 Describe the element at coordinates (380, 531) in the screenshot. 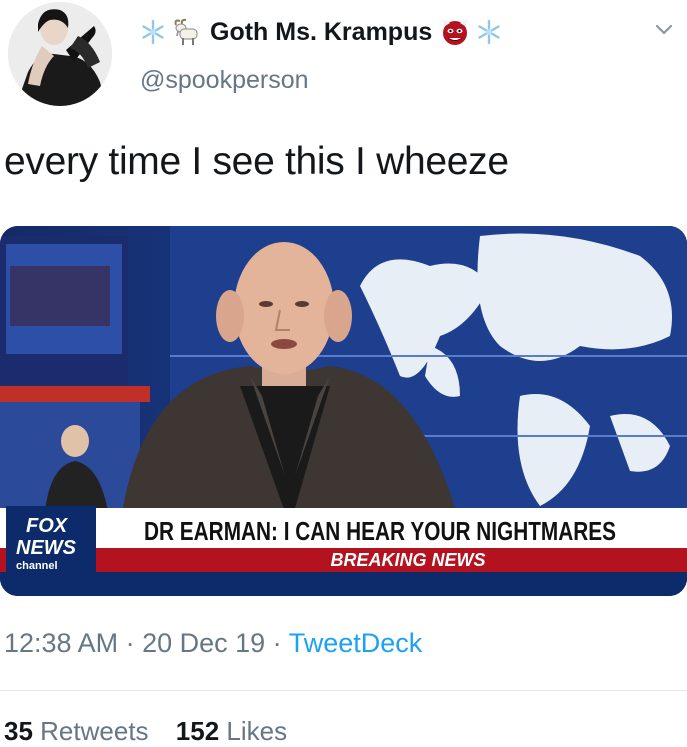

I see `news-headline: DR EARMAN: I CAN HEAR YOUR NIGHTMARES` at that location.